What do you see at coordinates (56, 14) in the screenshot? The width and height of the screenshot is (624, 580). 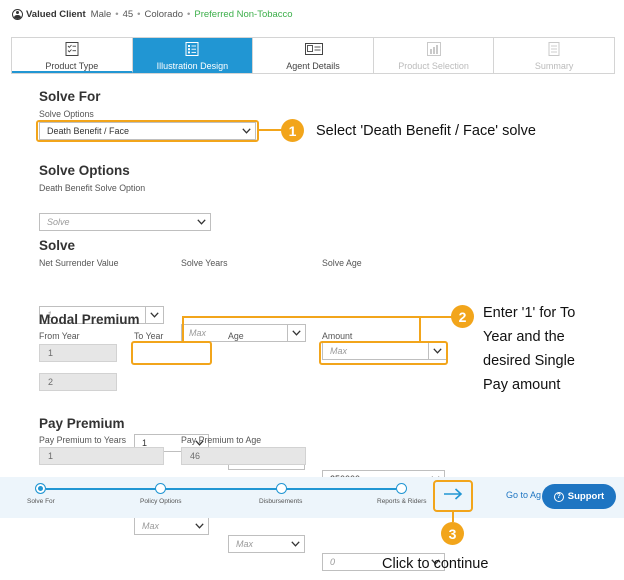 I see `client-name: Valued Client` at bounding box center [56, 14].